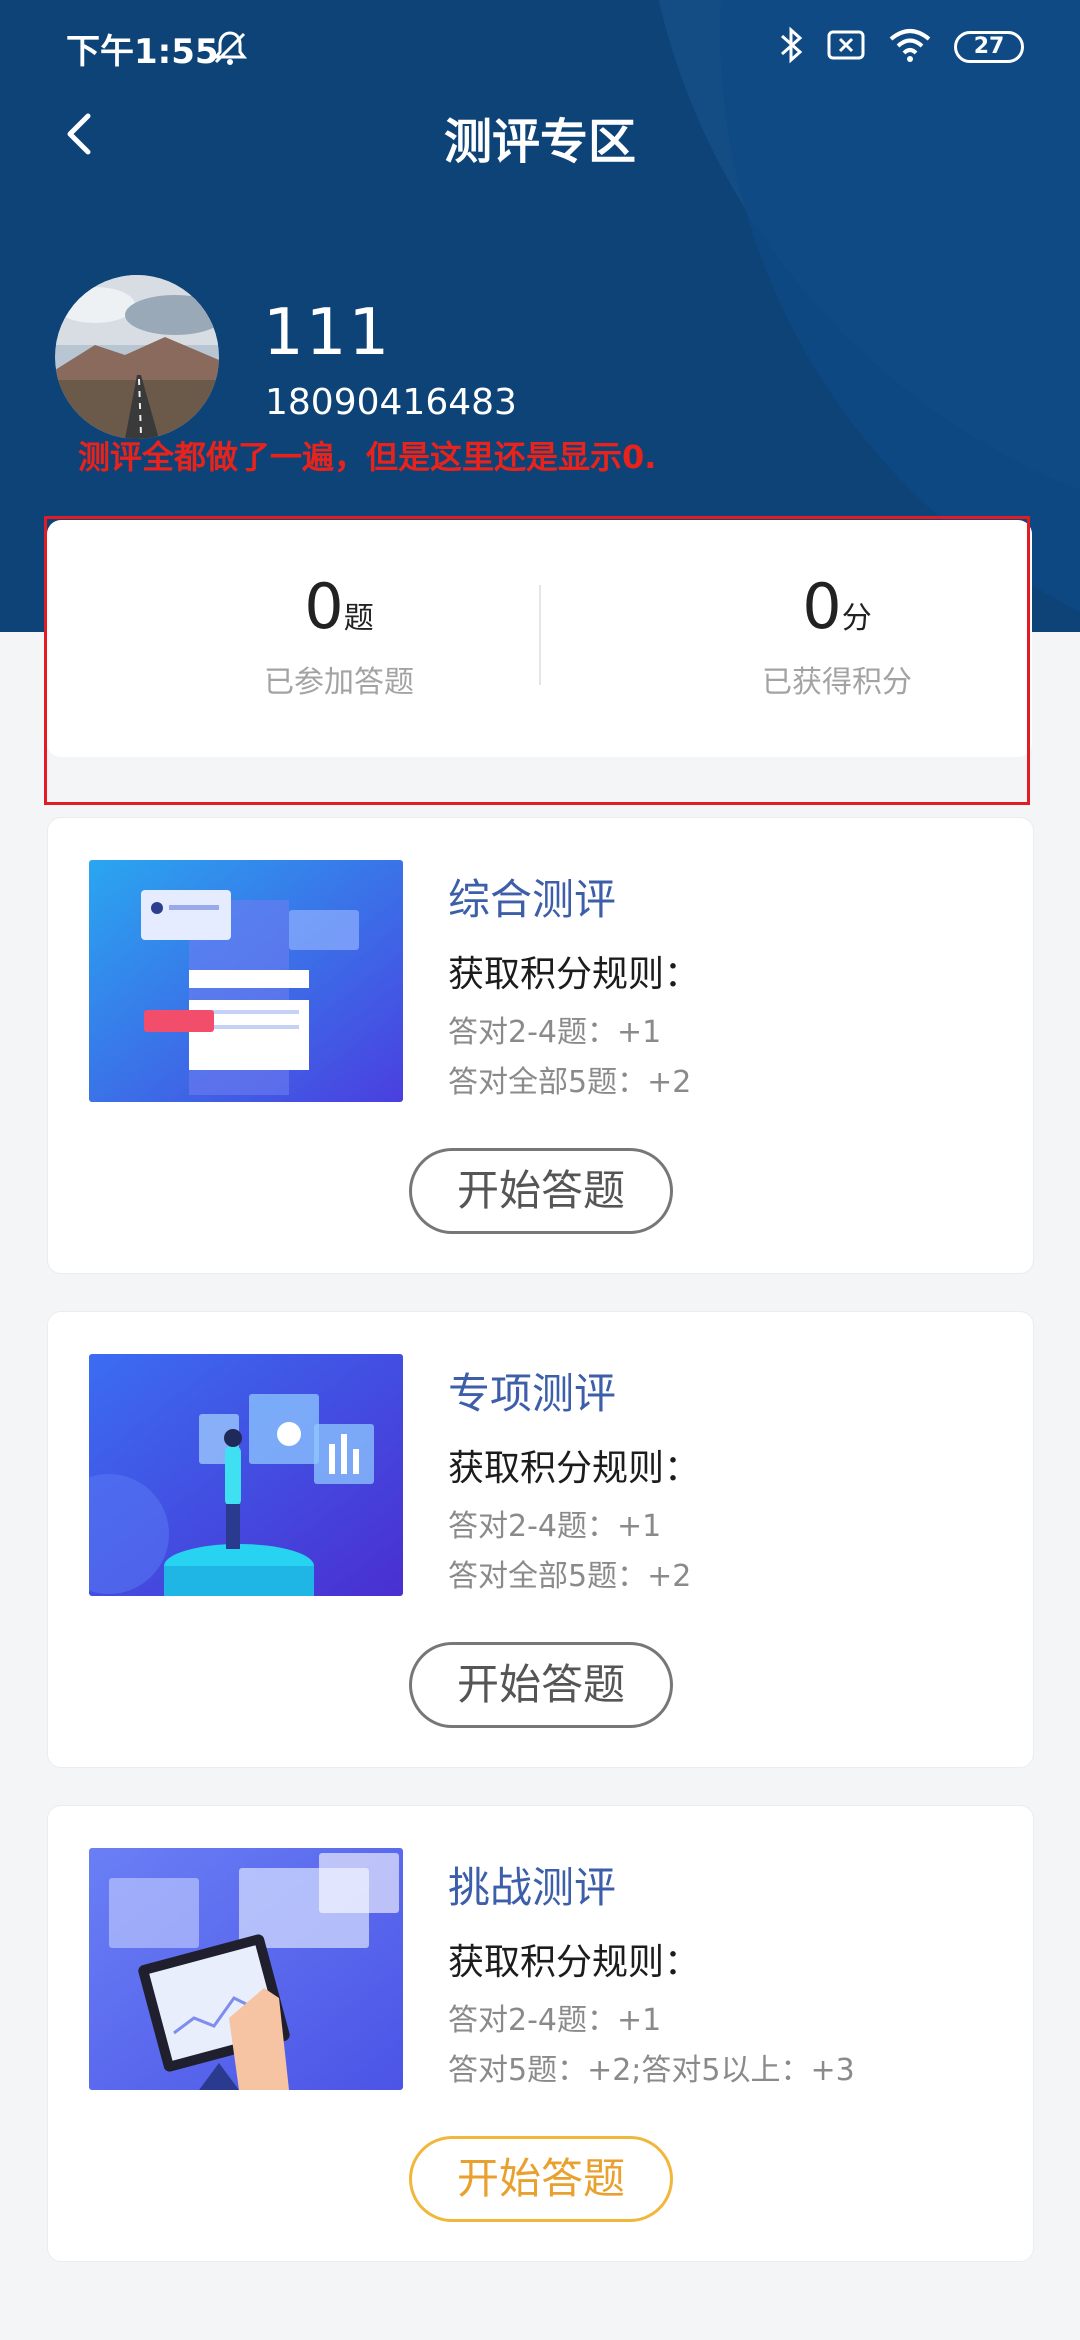 Image resolution: width=1080 pixels, height=2340 pixels. I want to click on page-title: 测评专区, so click(539, 142).